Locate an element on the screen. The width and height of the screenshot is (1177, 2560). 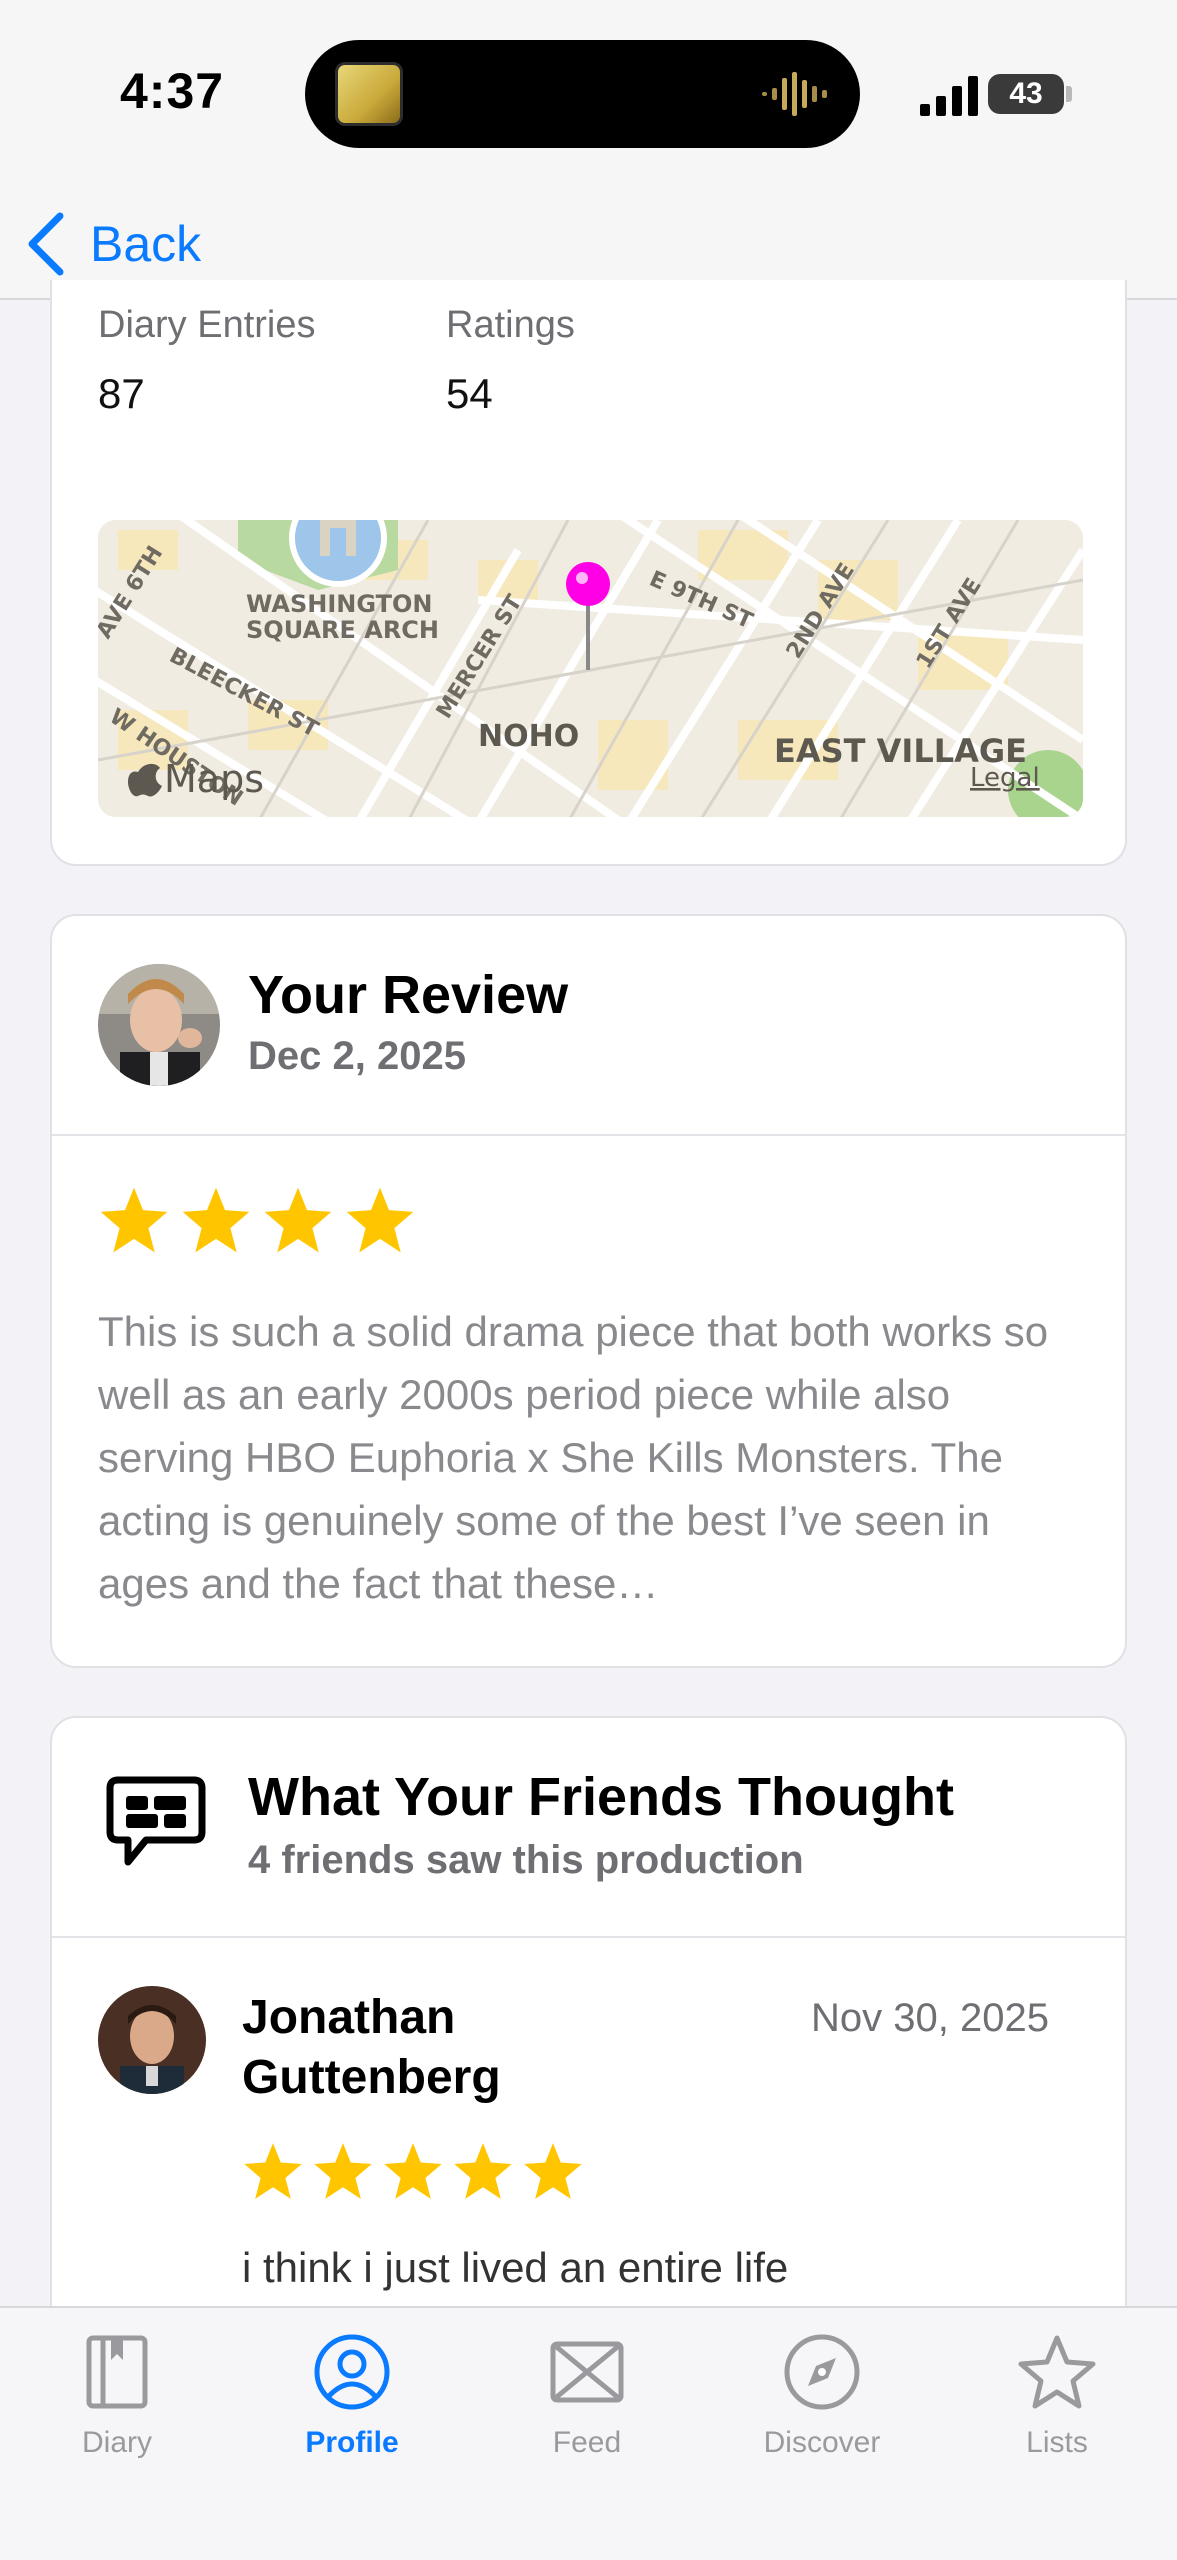
dynamic-island is located at coordinates (582, 94).